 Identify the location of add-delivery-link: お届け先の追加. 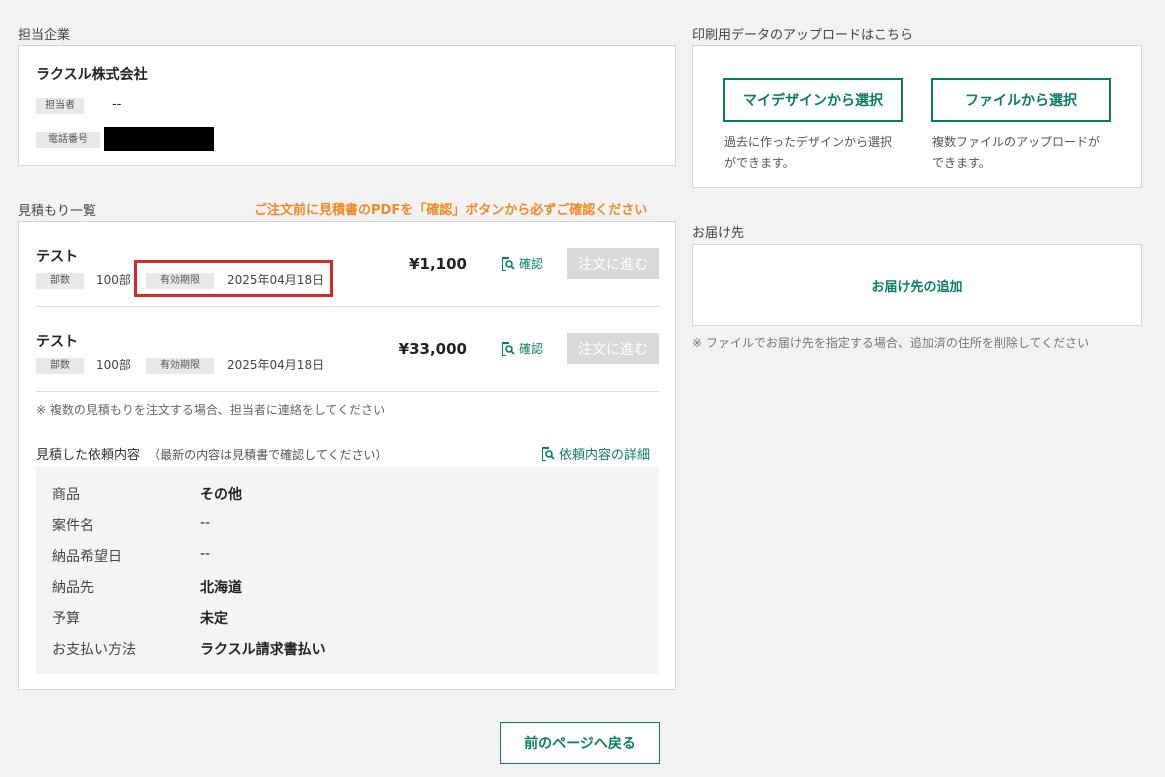
(916, 285).